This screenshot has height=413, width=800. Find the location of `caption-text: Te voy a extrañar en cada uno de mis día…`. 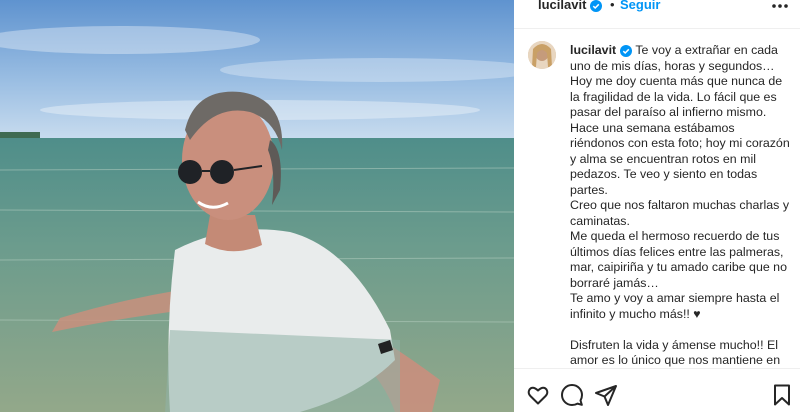

caption-text: Te voy a extrañar en cada uno de mis día… is located at coordinates (680, 120).